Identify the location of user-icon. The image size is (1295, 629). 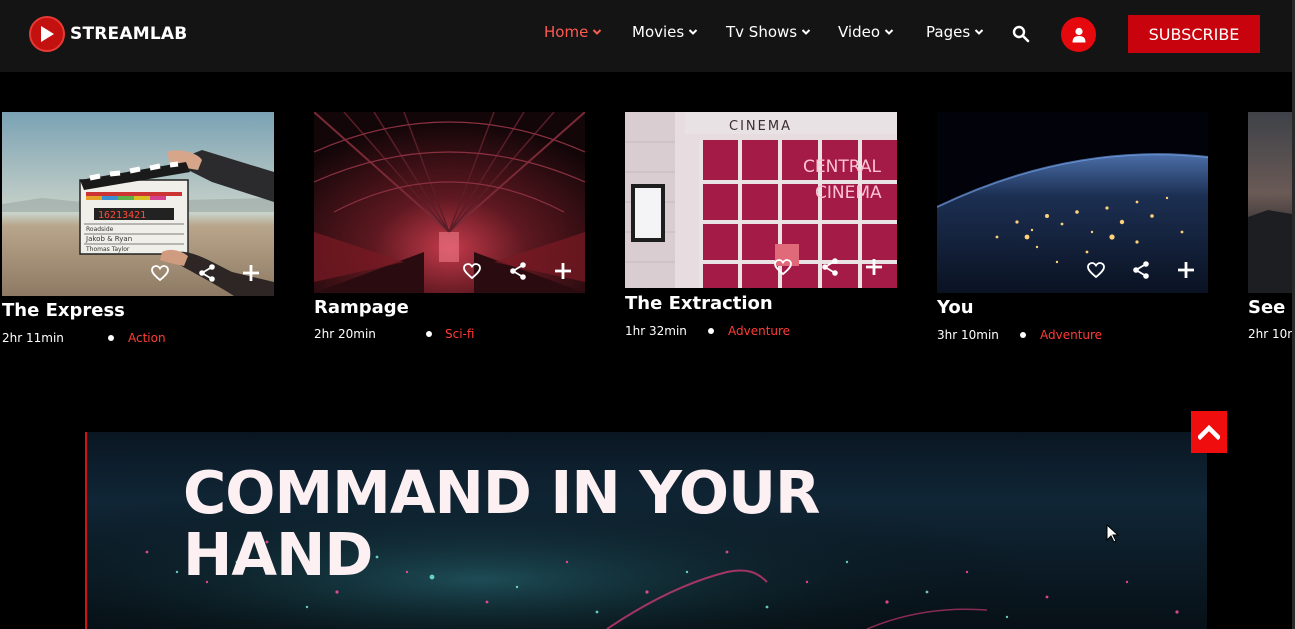
(1078, 34).